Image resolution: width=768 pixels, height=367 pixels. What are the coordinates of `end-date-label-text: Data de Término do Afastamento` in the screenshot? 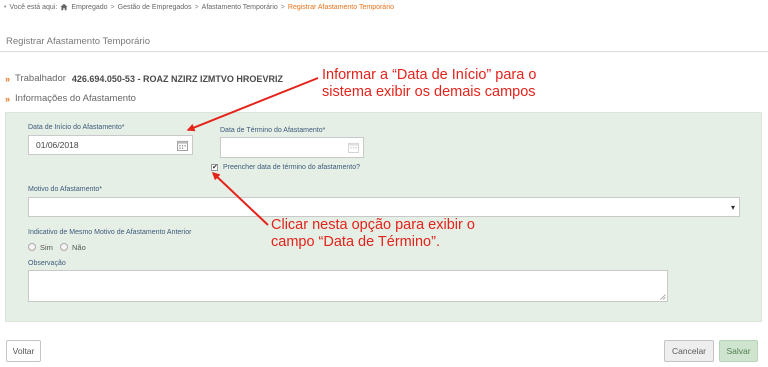 It's located at (271, 130).